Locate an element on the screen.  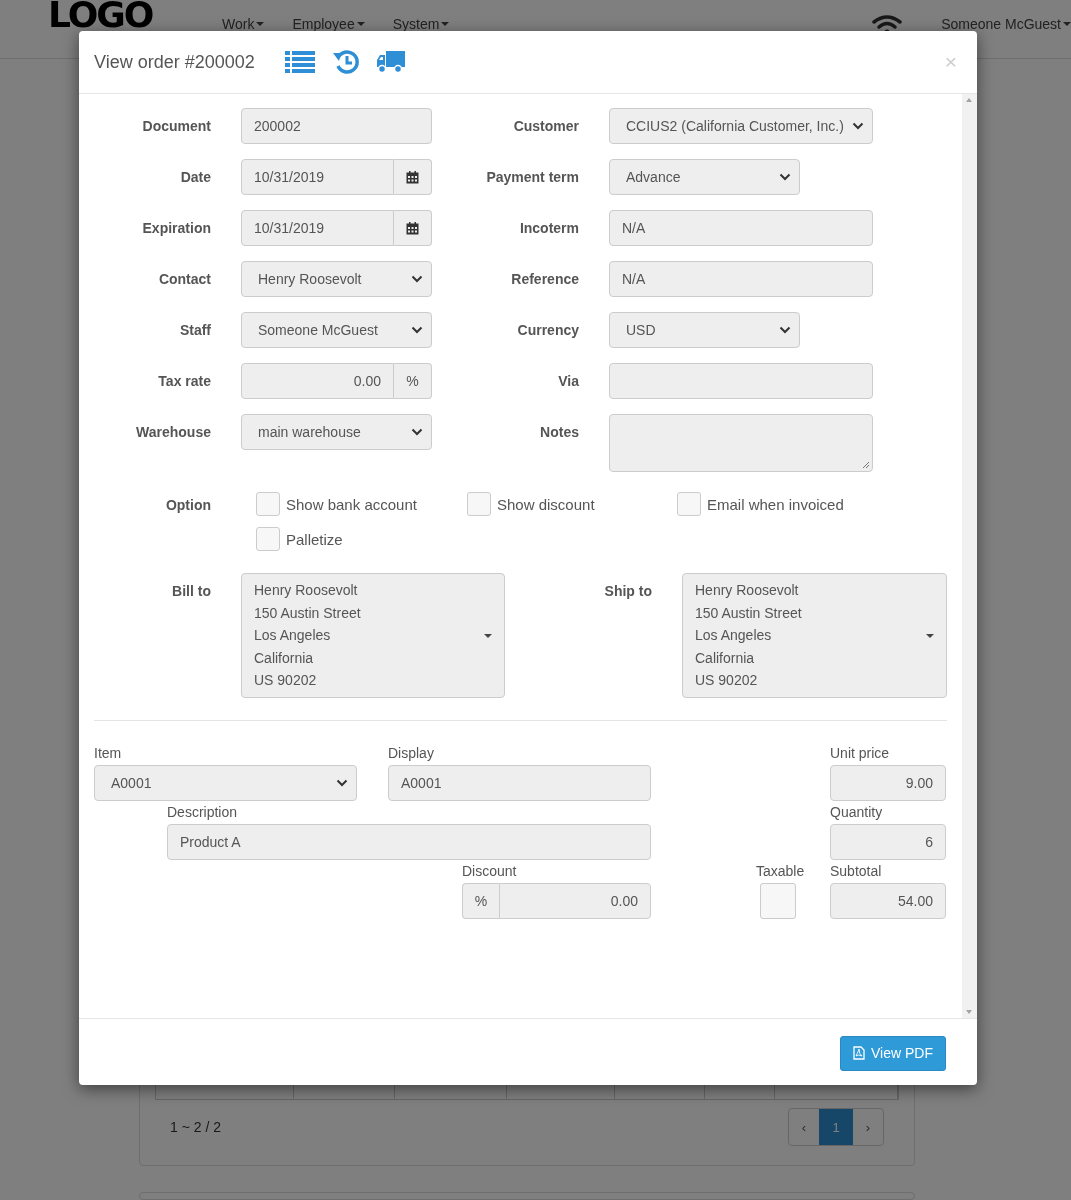
menu-label: Work is located at coordinates (238, 24).